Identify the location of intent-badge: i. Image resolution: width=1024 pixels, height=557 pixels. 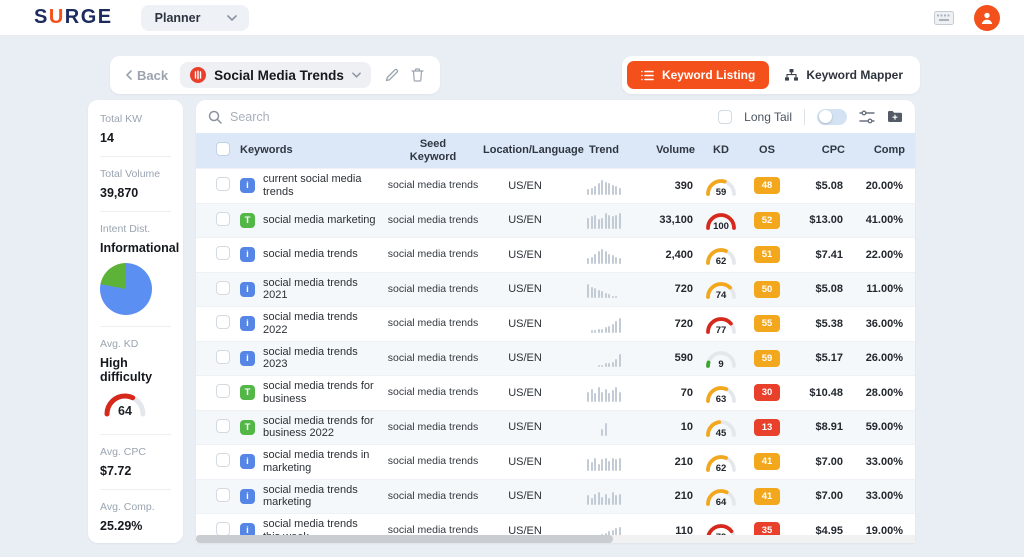
(247, 496).